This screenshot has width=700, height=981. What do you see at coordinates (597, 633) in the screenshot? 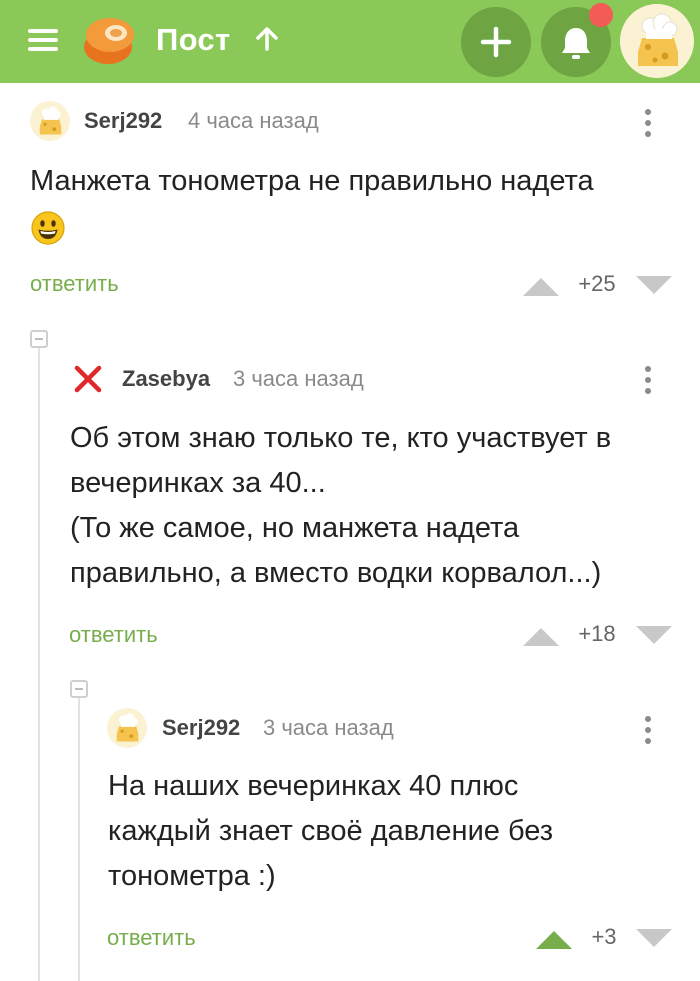
I see `comment-score: +18` at bounding box center [597, 633].